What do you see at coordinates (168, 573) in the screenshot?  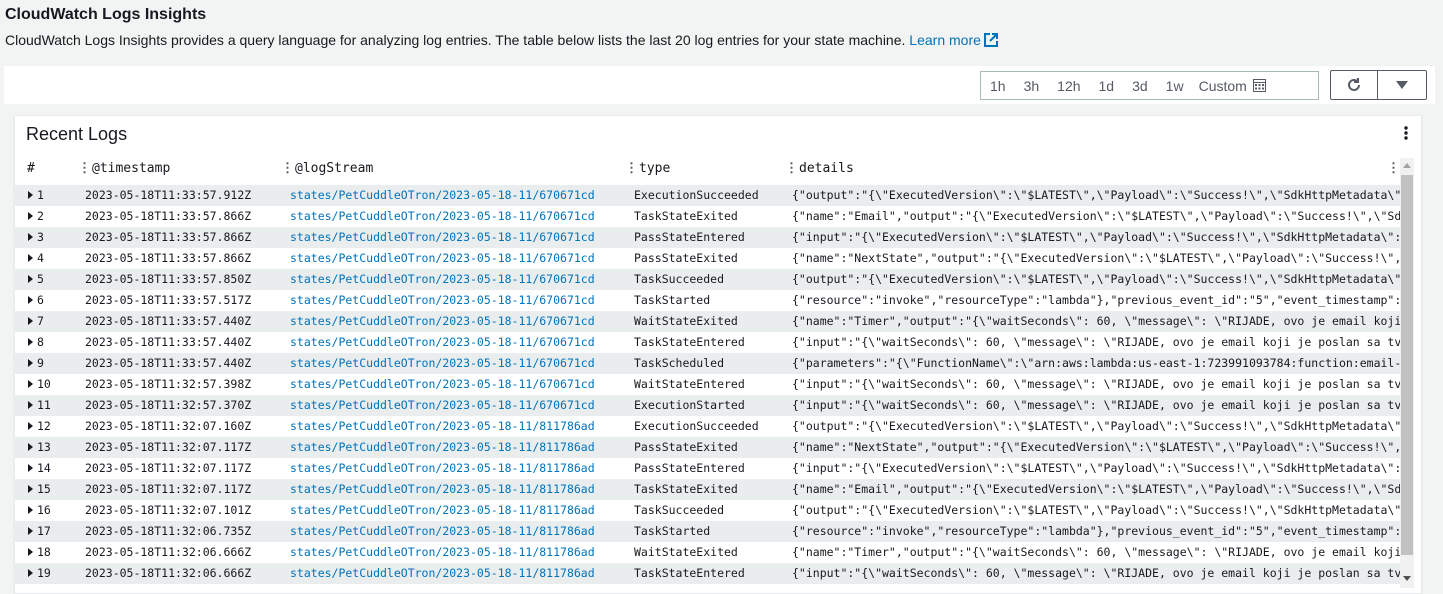 I see `timestamp-cell: 2023-05-18T11:32:06.666Z` at bounding box center [168, 573].